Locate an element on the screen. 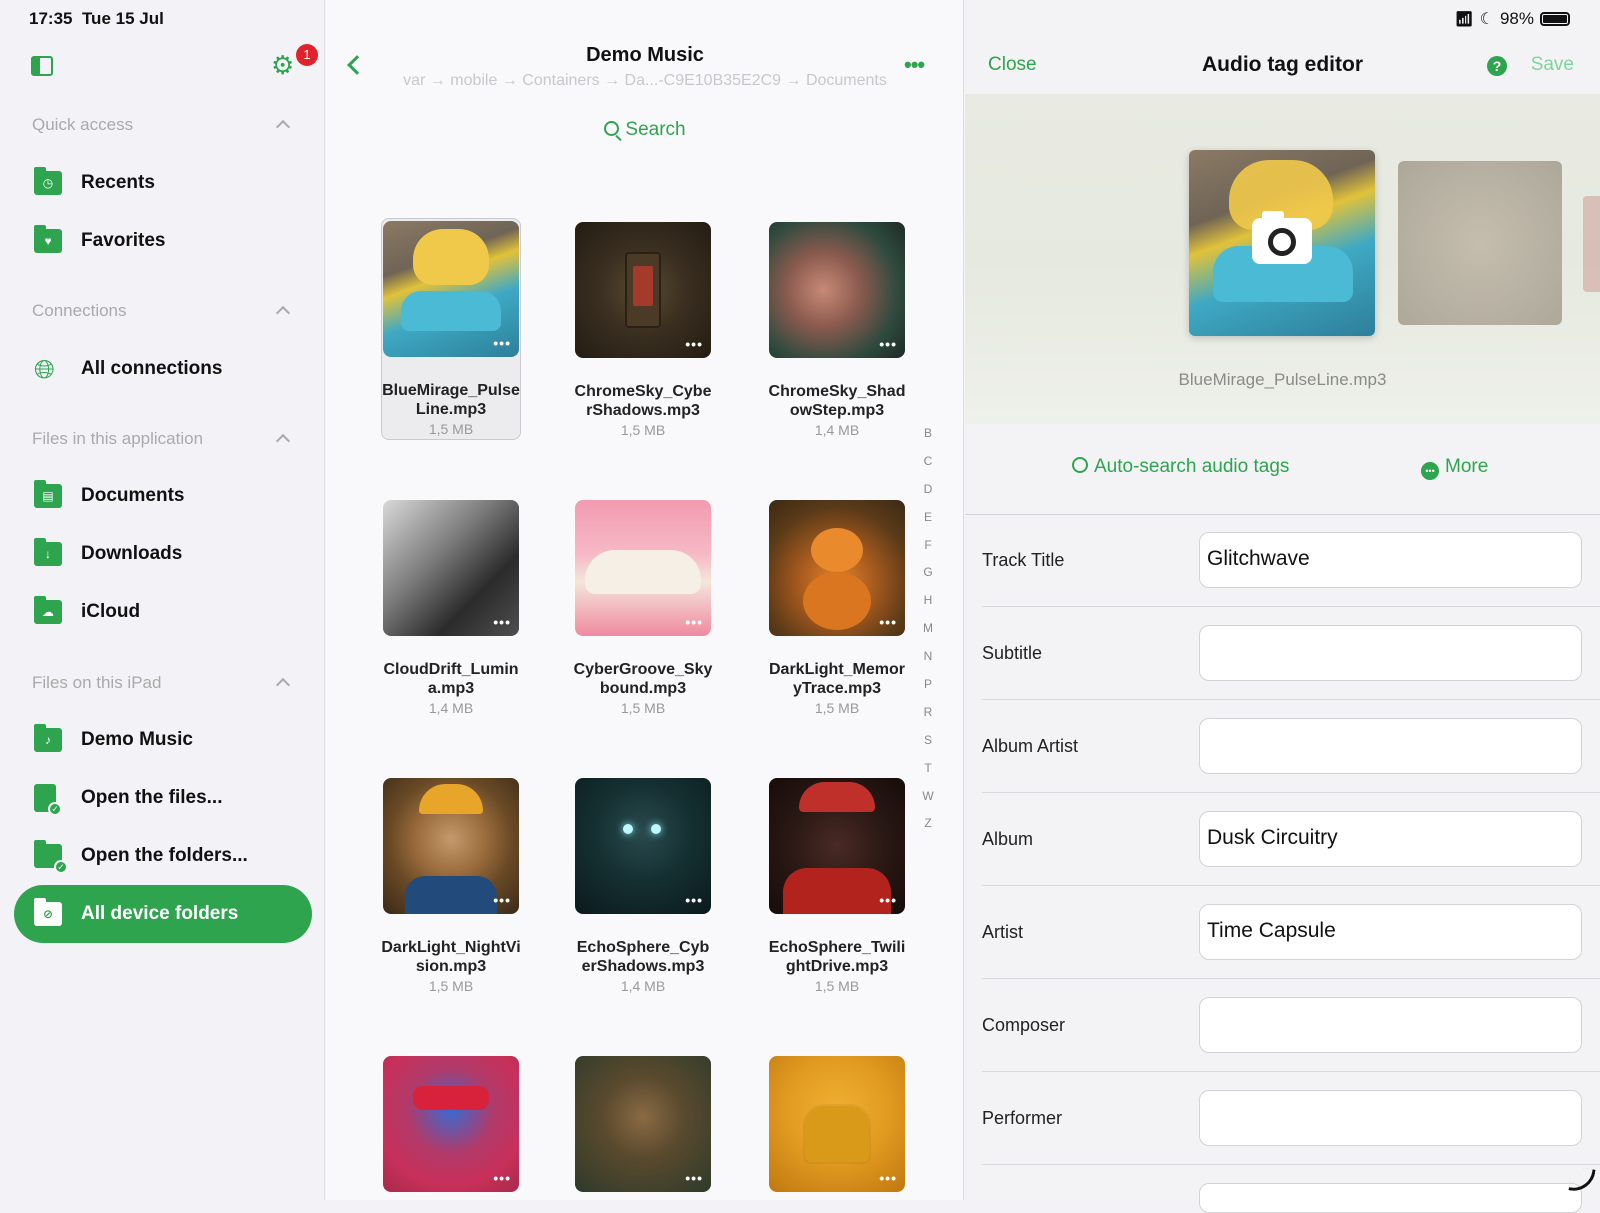 Image resolution: width=1600 pixels, height=1213 pixels. status-time: 17:35 Tue 15 Jul is located at coordinates (96, 18).